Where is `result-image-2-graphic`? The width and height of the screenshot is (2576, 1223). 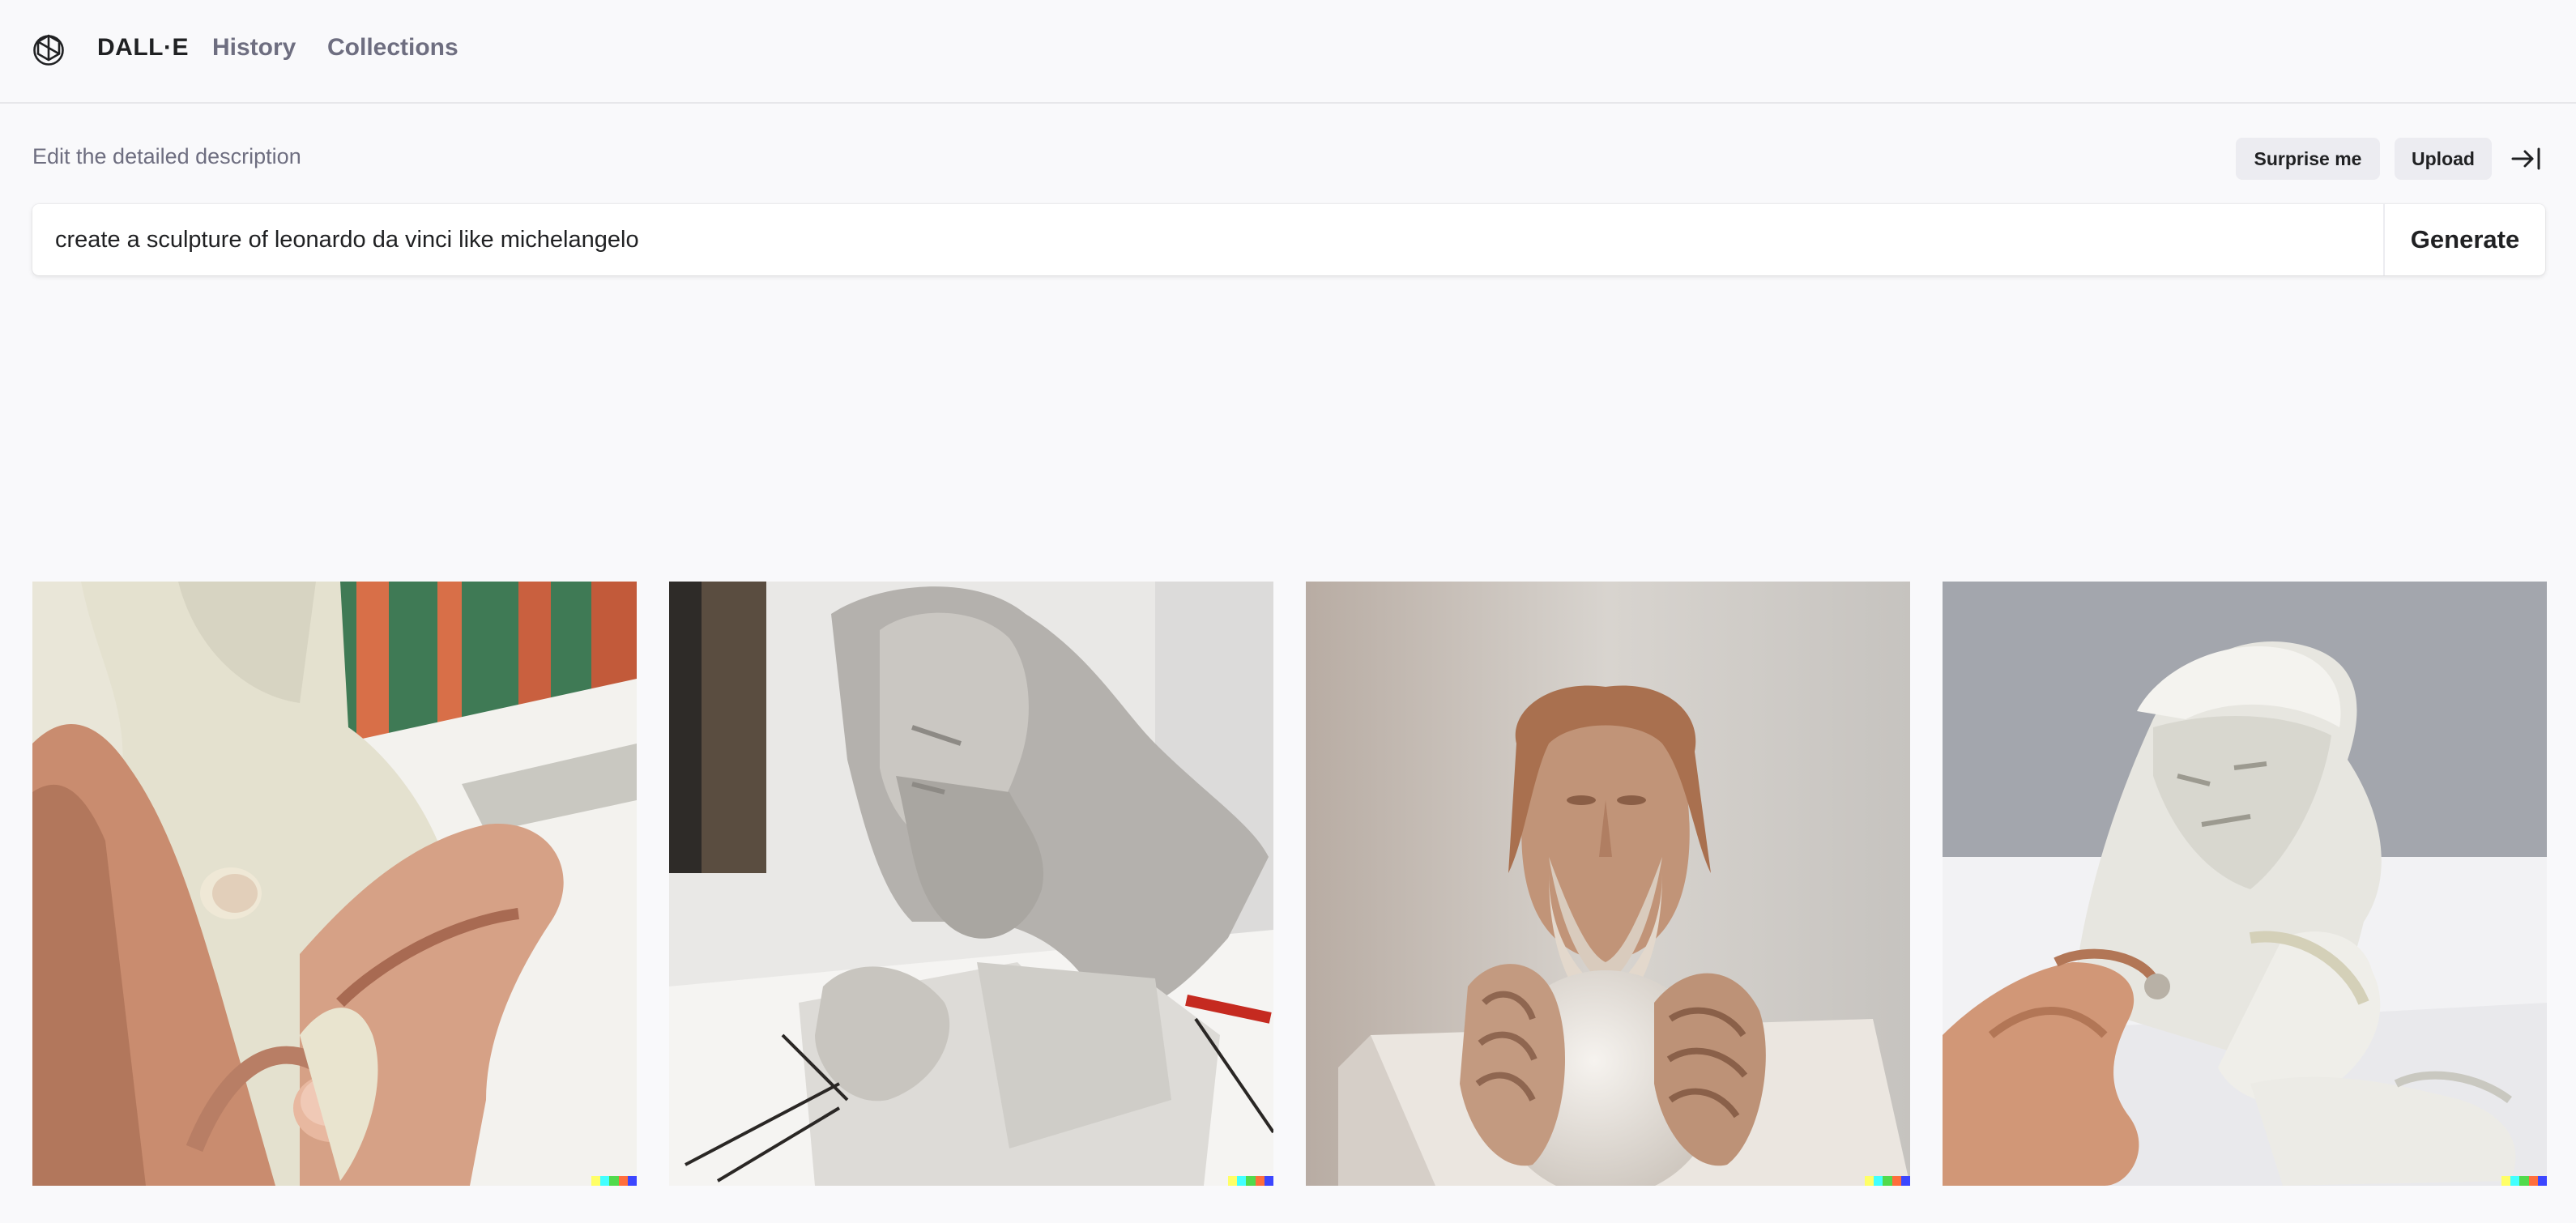 result-image-2-graphic is located at coordinates (971, 884).